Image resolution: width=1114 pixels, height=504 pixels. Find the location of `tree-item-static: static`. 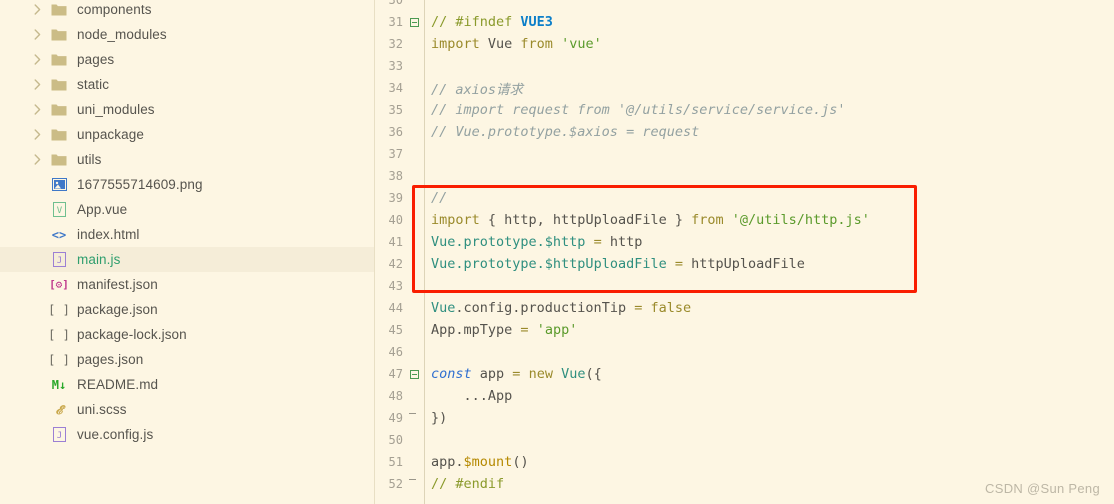

tree-item-static: static is located at coordinates (187, 84).